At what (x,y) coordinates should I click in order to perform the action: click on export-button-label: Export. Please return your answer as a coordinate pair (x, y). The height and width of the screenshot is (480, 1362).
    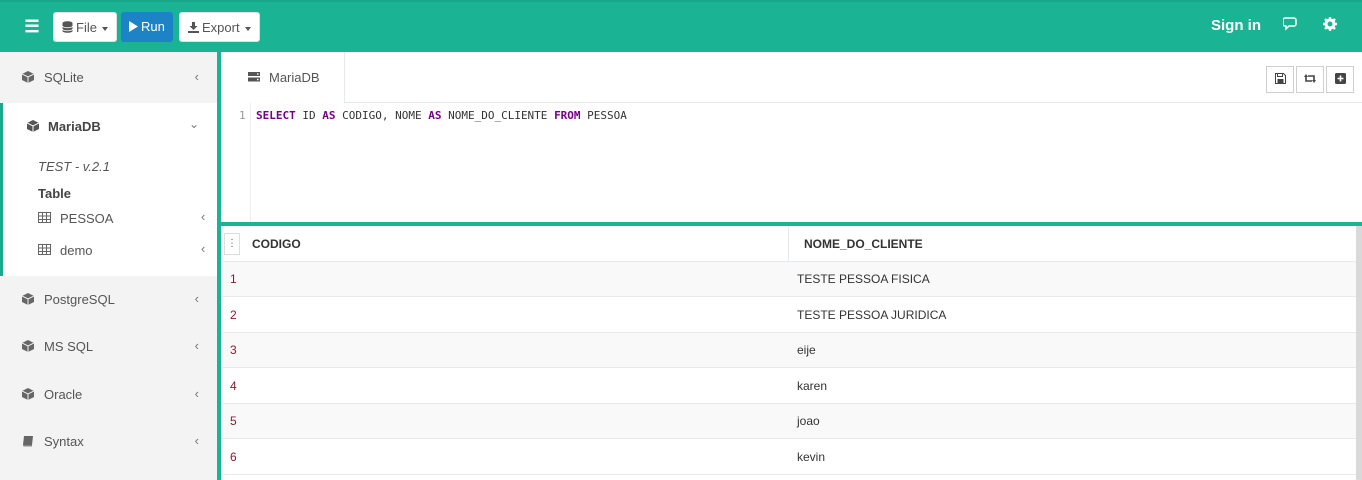
    Looking at the image, I should click on (221, 27).